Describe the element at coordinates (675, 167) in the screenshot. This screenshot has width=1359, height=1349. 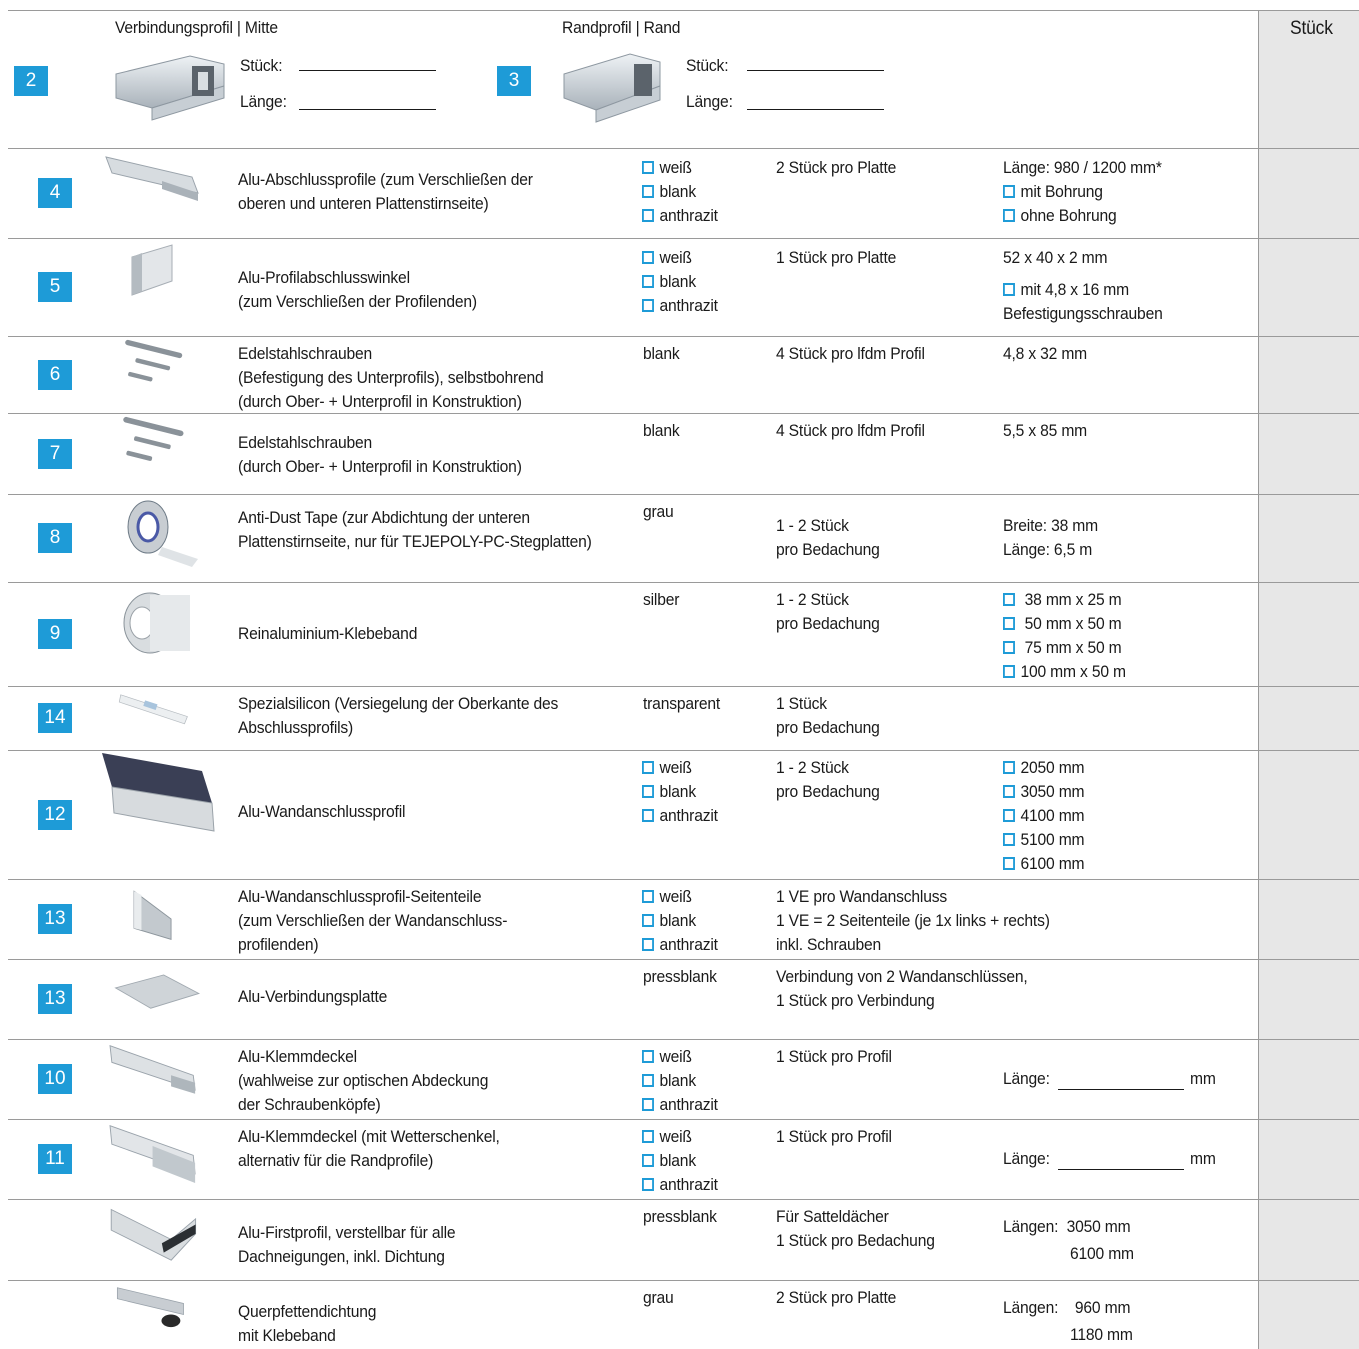
I see `item-row-4-color-option-label: weiß` at that location.